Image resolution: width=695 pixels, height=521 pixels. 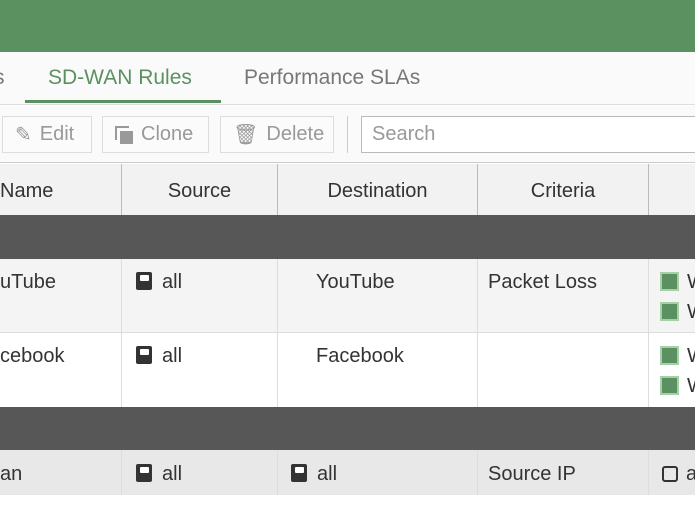 I want to click on criteria-cell: Packet Loss, so click(x=563, y=295).